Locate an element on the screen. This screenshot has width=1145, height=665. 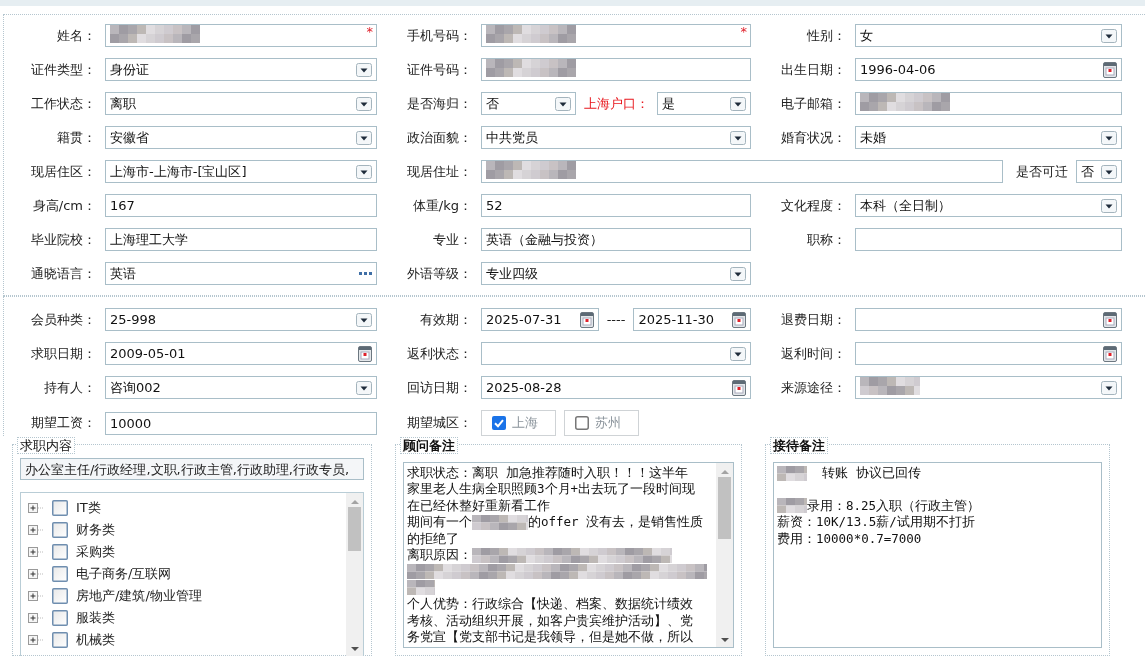
note-text: 录用：8.25入职（行政主管） is located at coordinates (894, 506).